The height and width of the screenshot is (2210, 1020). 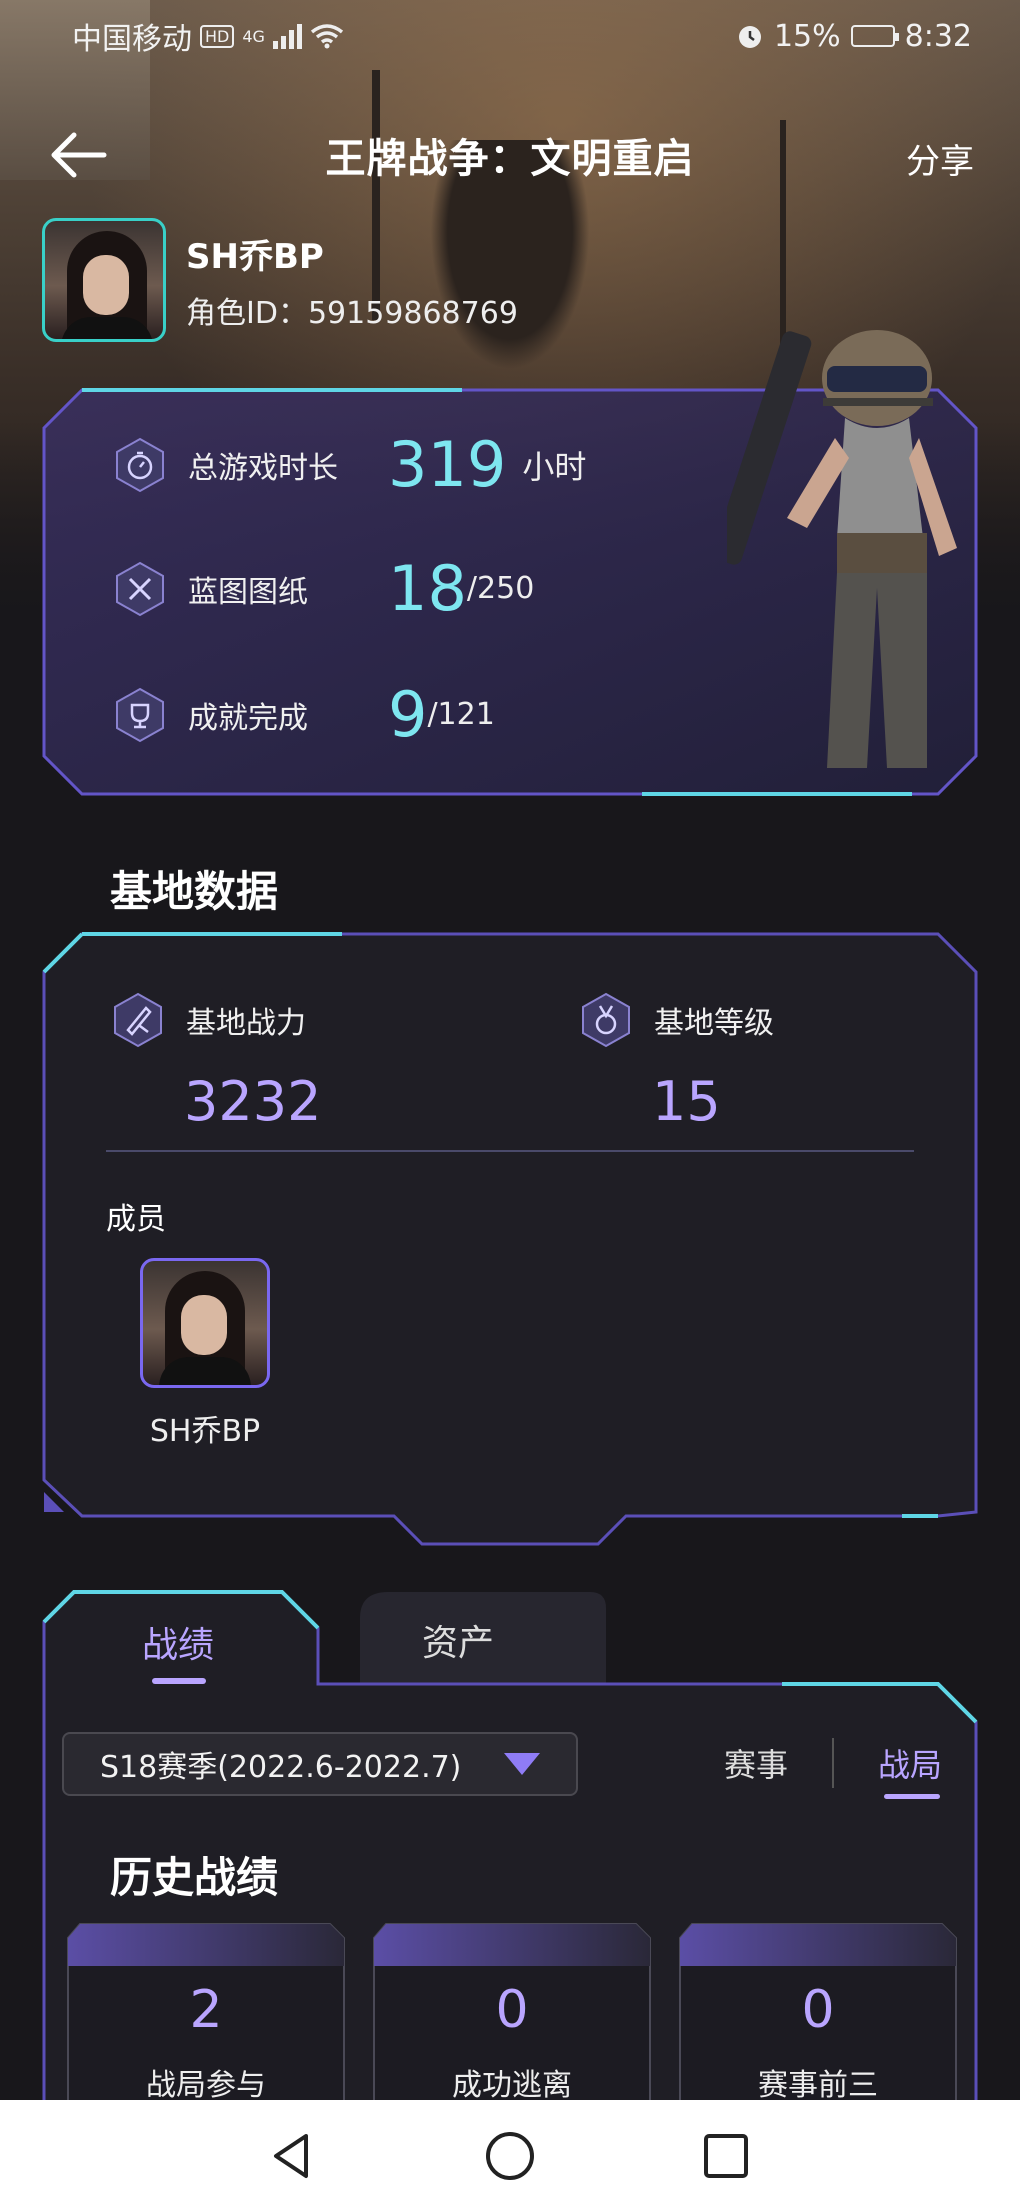 I want to click on home-circle-icon, so click(x=510, y=2156).